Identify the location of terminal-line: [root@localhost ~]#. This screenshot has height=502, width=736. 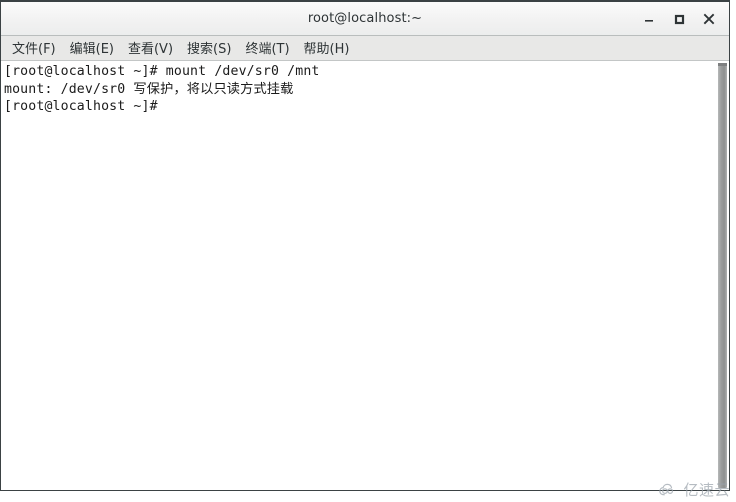
(85, 106).